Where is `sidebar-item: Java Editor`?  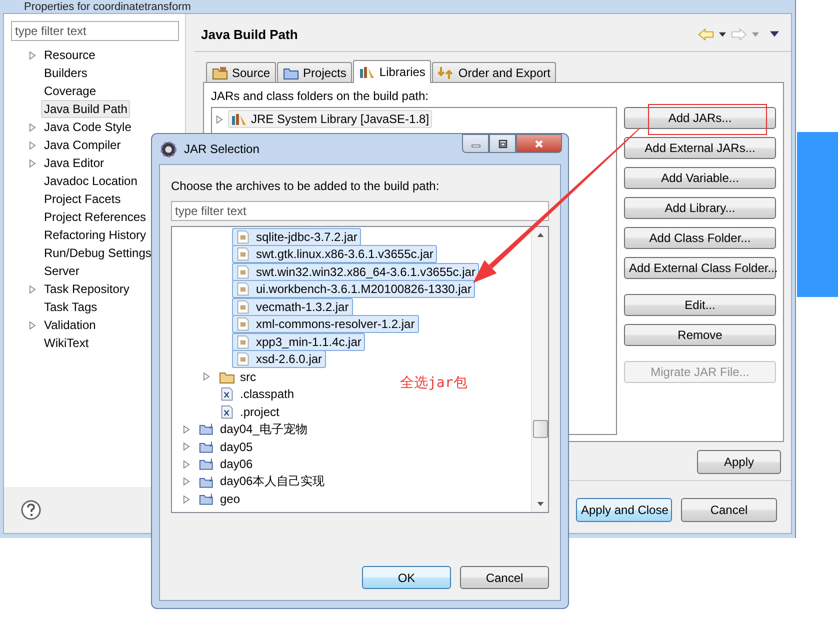 sidebar-item: Java Editor is located at coordinates (74, 163).